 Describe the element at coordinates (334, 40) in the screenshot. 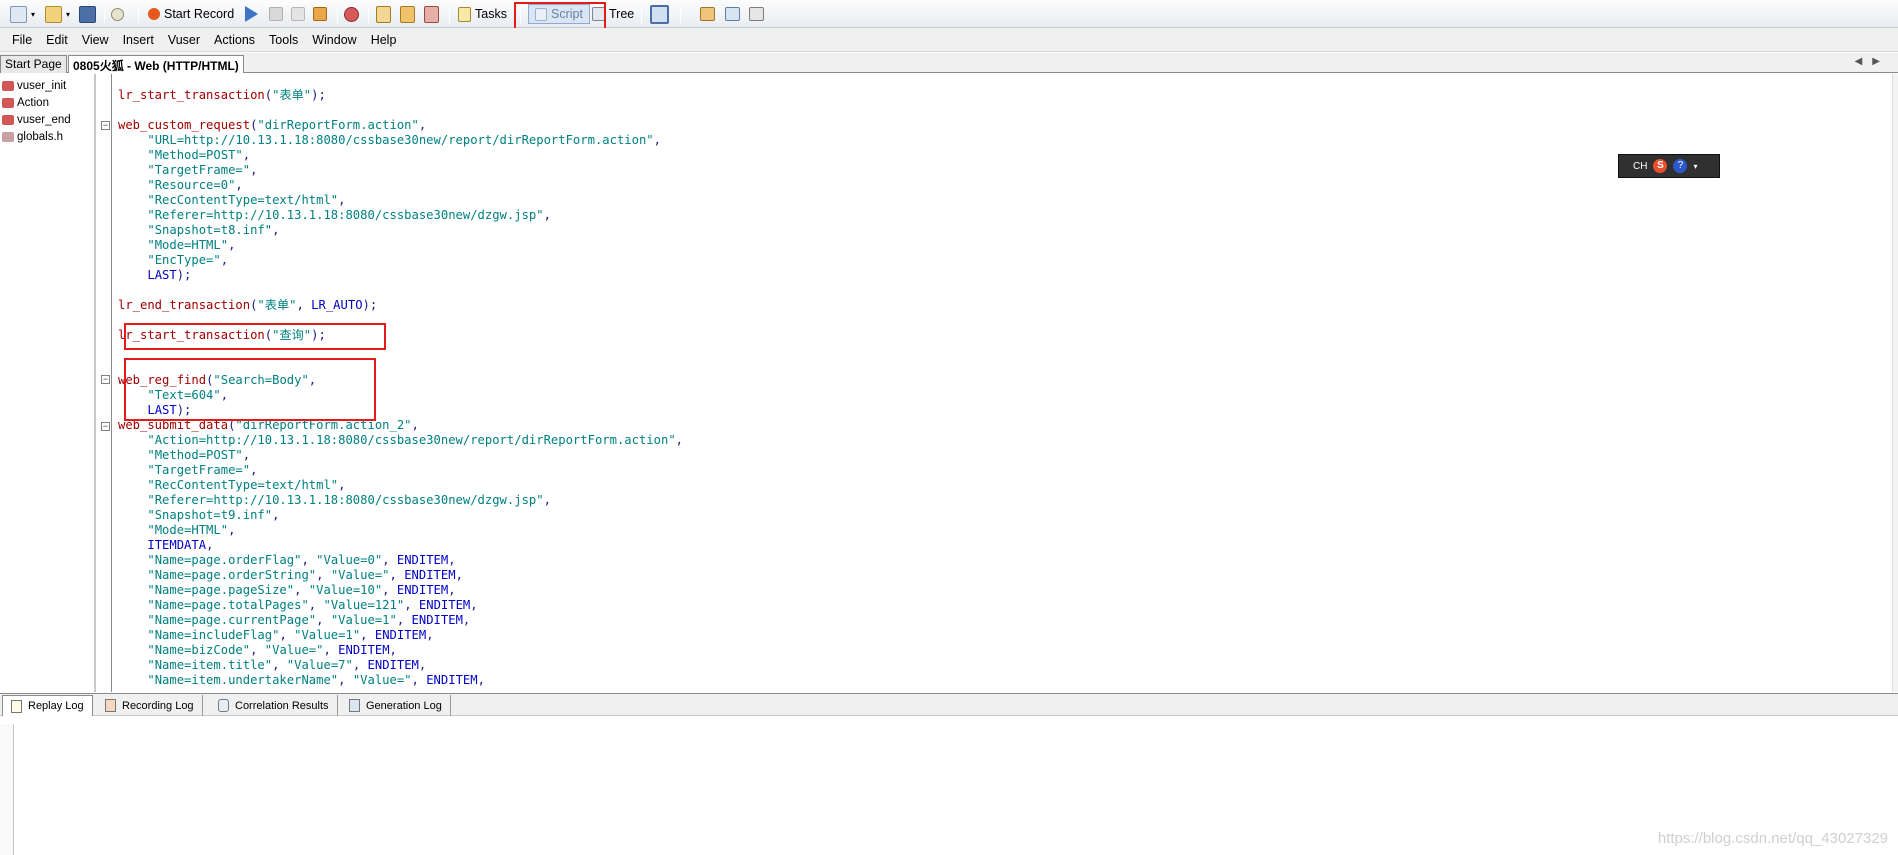

I see `menu-window: Window` at that location.